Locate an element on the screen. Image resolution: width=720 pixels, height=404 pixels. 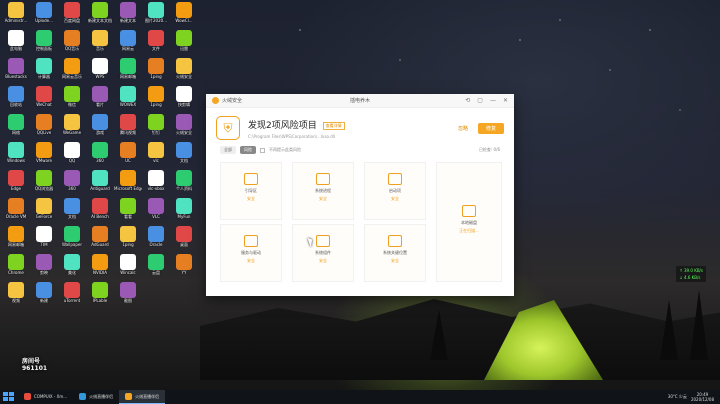
filter-risk-tab: 风险 is located at coordinates (248, 150).